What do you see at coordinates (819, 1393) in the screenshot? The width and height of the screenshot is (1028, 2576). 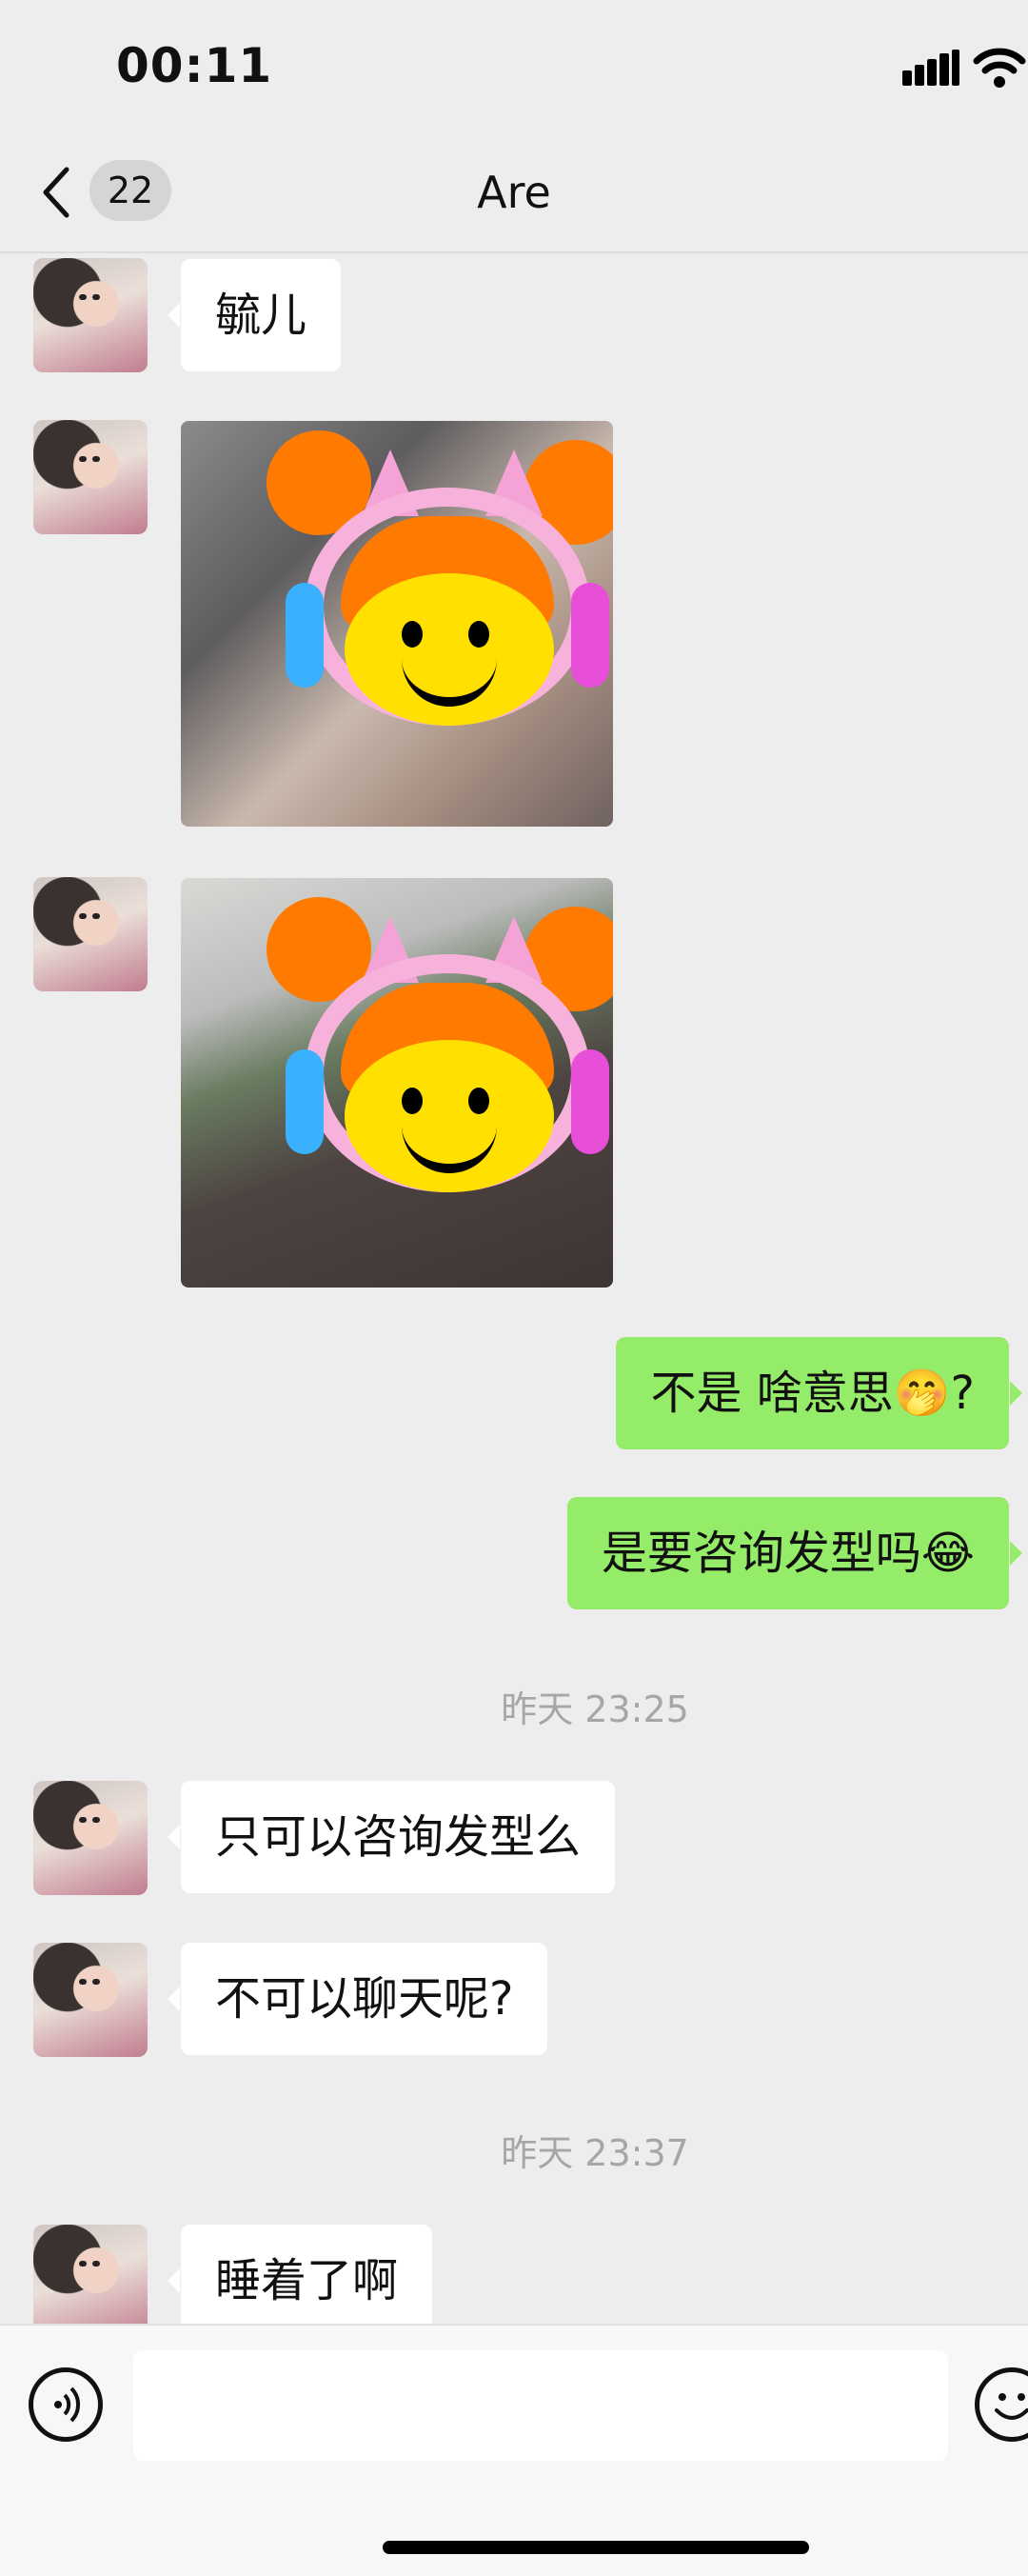 I see `message-bubble: 不是 啥意思🤭?` at bounding box center [819, 1393].